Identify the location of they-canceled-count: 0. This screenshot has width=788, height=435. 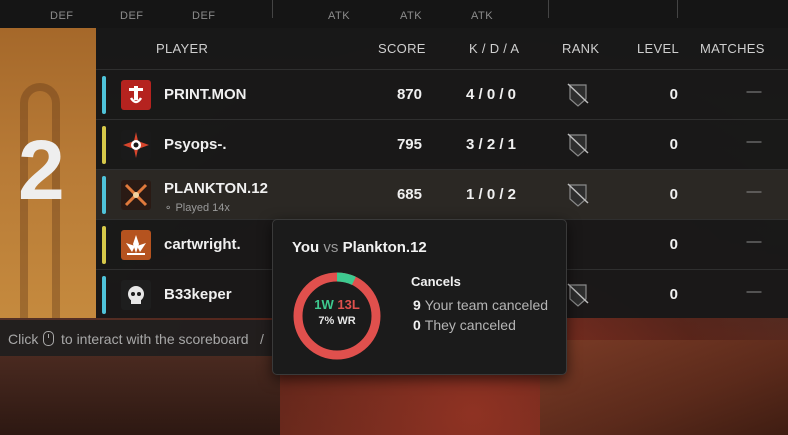
(417, 325).